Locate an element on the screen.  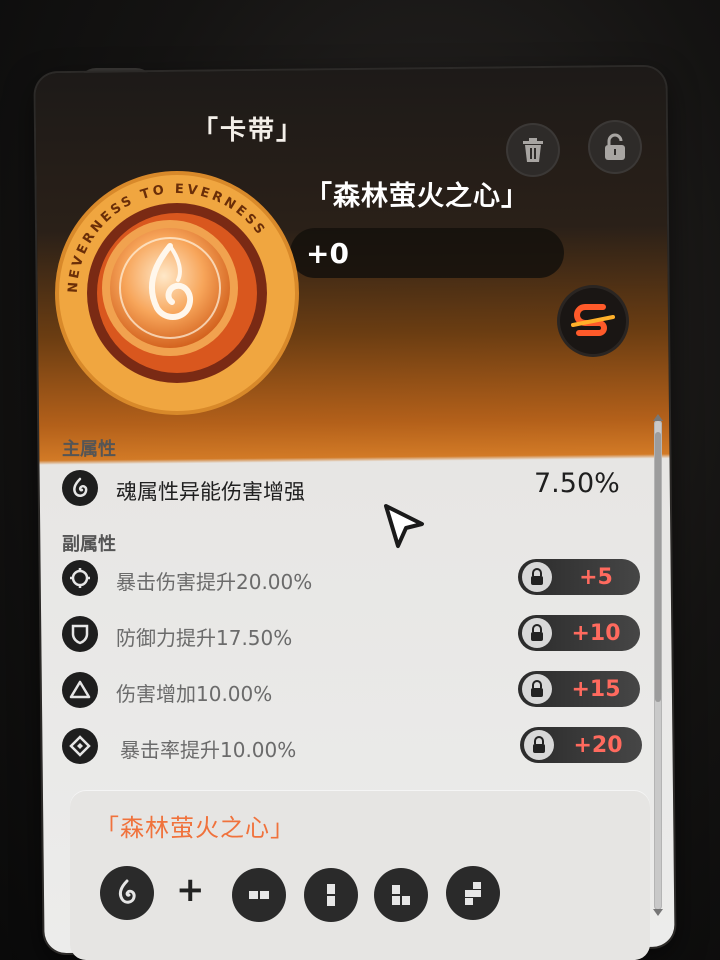
unlock-level-pill: +5 is located at coordinates (579, 577).